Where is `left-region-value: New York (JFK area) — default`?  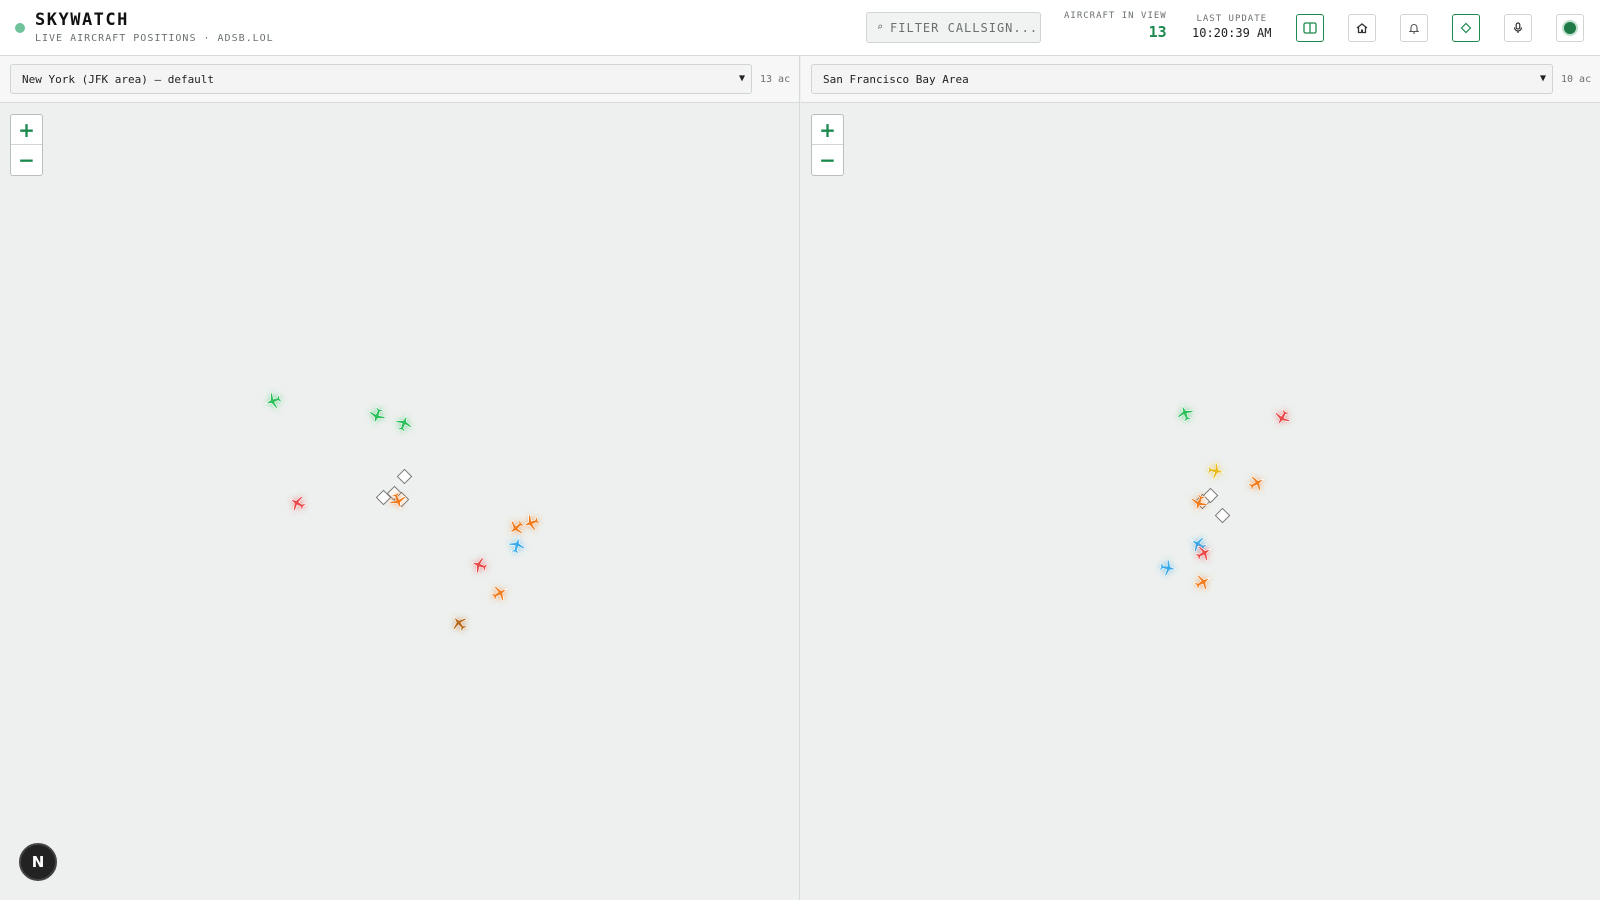
left-region-value: New York (JFK area) — default is located at coordinates (118, 79).